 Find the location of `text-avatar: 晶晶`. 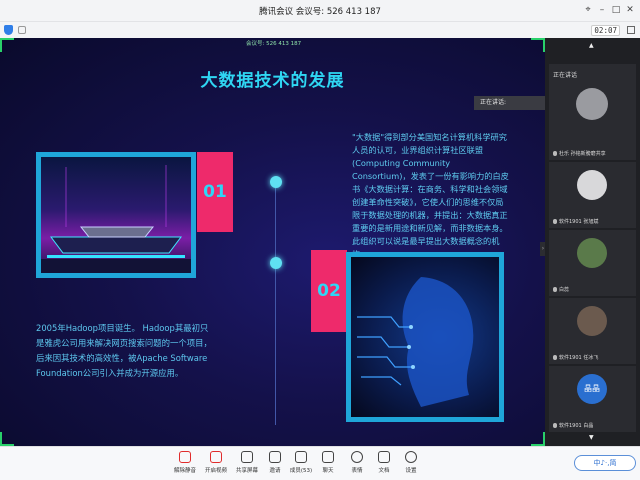

text-avatar: 晶晶 is located at coordinates (592, 389).